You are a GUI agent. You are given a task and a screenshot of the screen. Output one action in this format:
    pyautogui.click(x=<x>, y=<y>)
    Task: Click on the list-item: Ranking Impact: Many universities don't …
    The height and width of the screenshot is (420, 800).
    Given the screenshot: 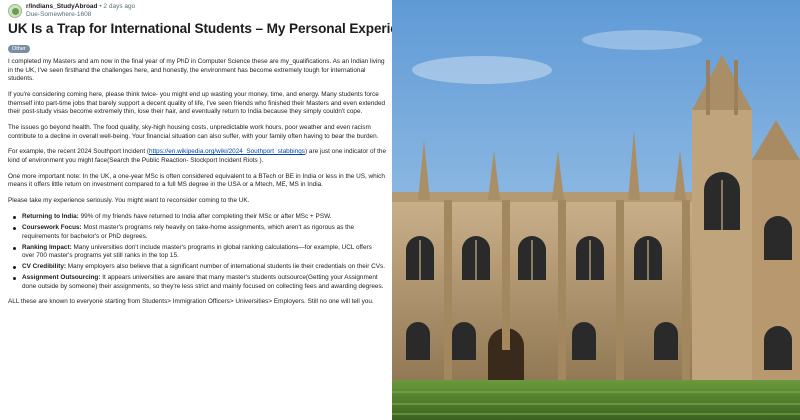 What is the action you would take?
    pyautogui.click(x=197, y=252)
    